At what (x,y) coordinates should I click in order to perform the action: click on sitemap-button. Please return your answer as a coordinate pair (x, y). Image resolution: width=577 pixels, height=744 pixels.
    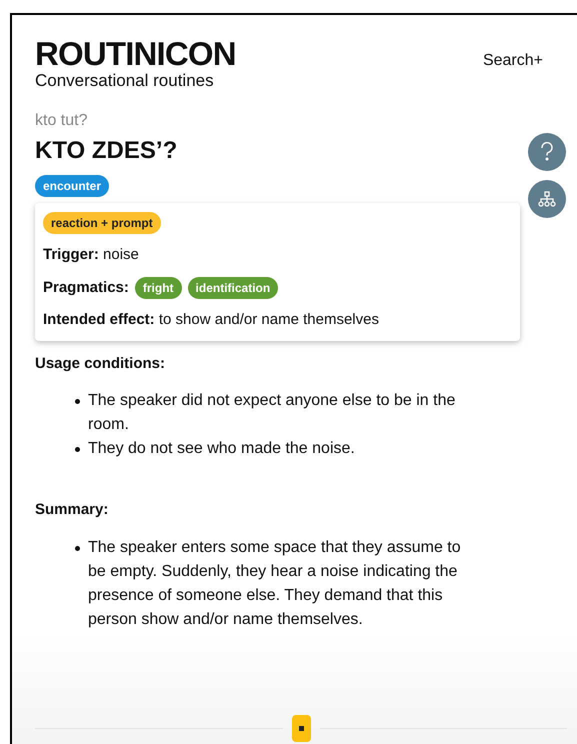
    Looking at the image, I should click on (547, 199).